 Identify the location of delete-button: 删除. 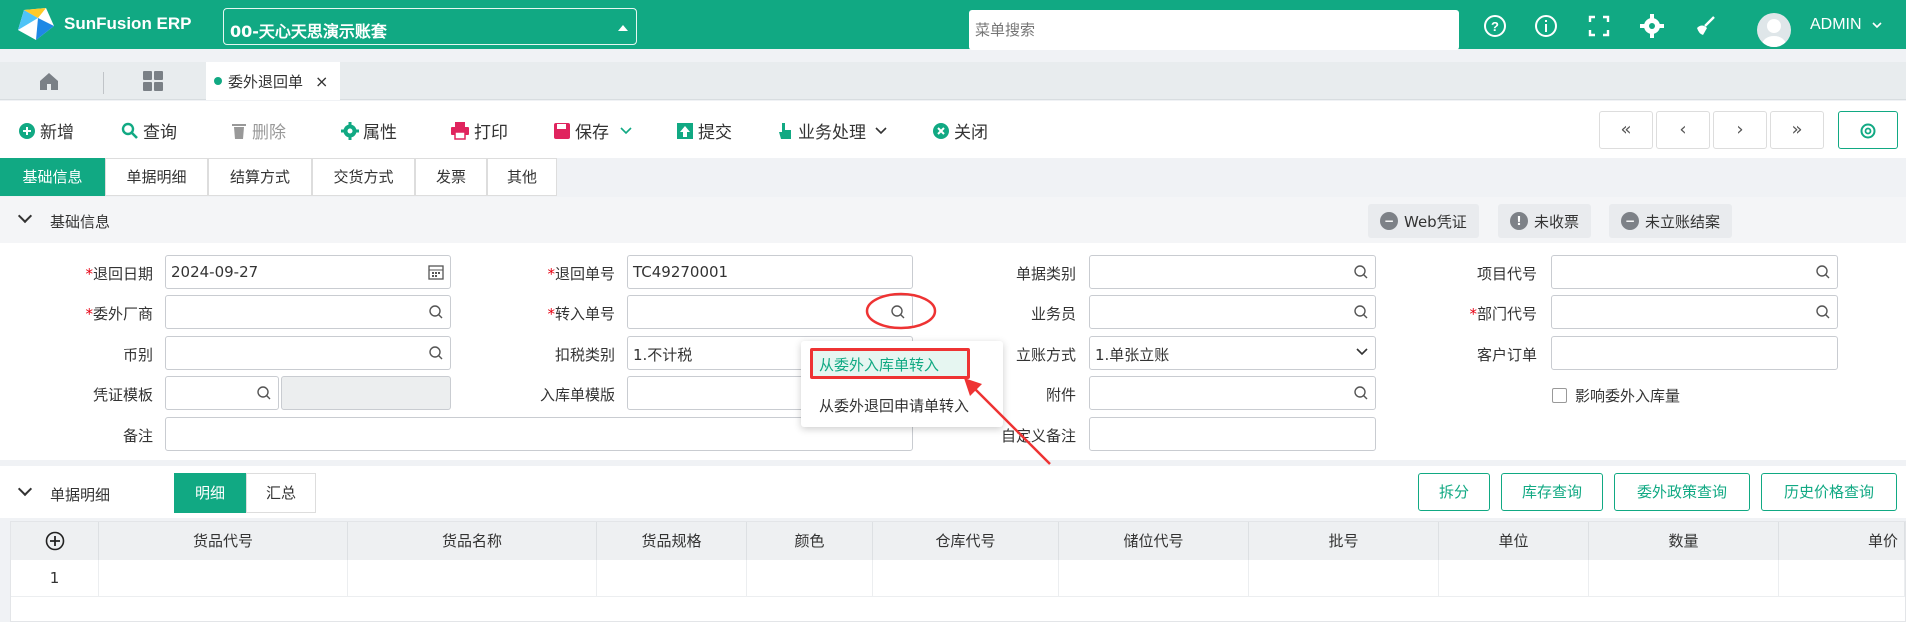
(258, 130).